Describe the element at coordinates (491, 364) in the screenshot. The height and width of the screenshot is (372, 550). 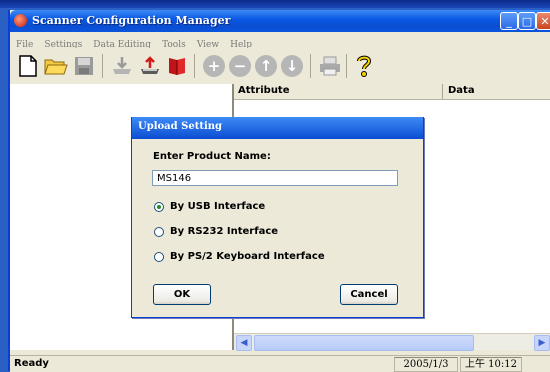
I see `status-time: 上午 10:12` at that location.